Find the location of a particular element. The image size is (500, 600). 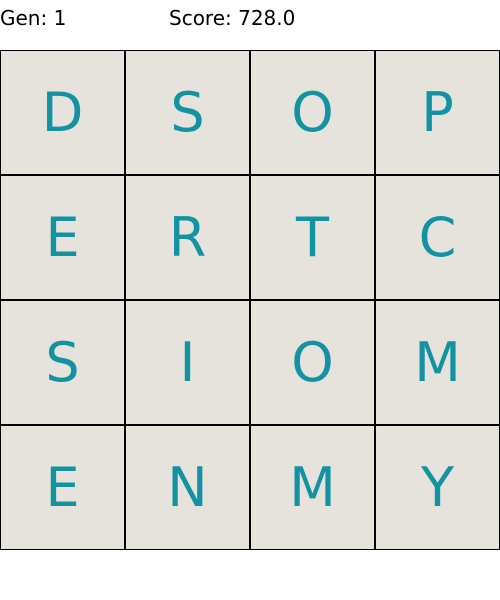

letter-tile: N is located at coordinates (187, 487).